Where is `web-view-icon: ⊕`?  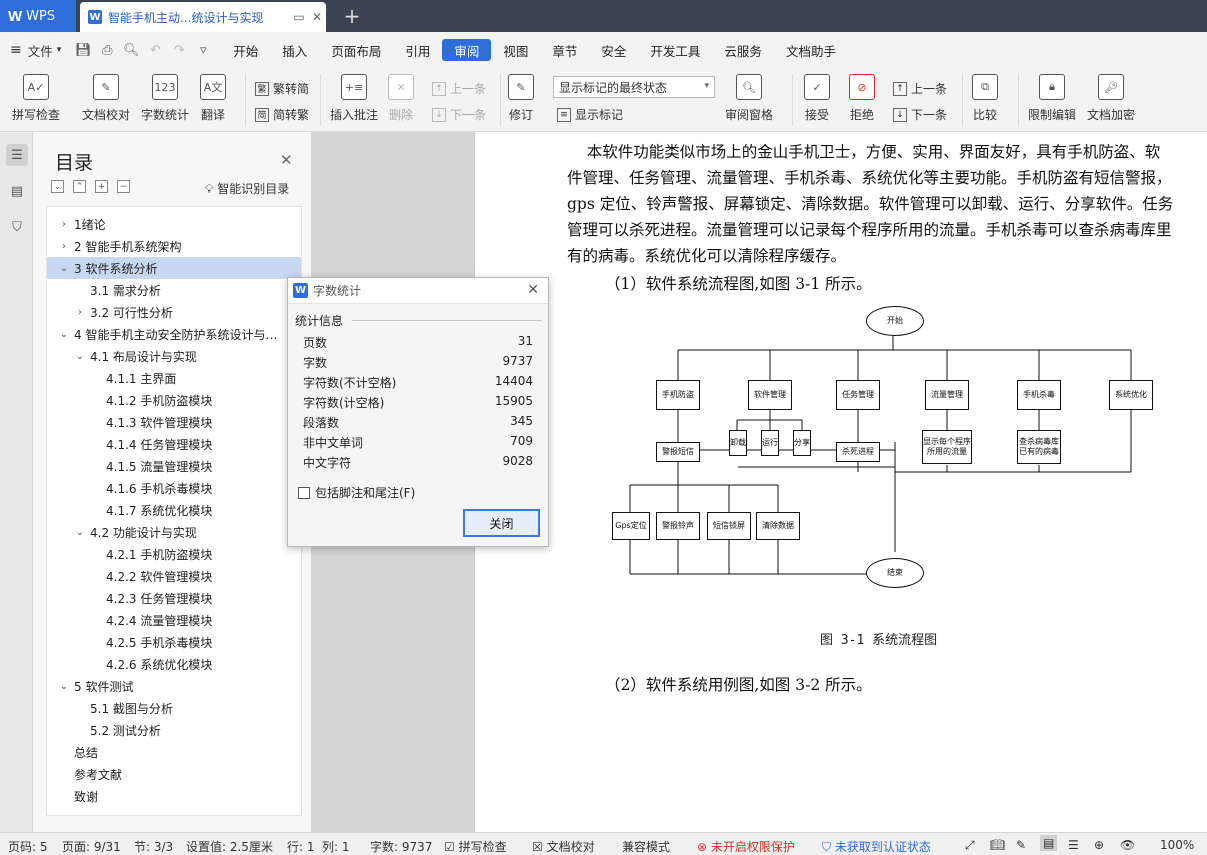
web-view-icon: ⊕ is located at coordinates (1099, 845).